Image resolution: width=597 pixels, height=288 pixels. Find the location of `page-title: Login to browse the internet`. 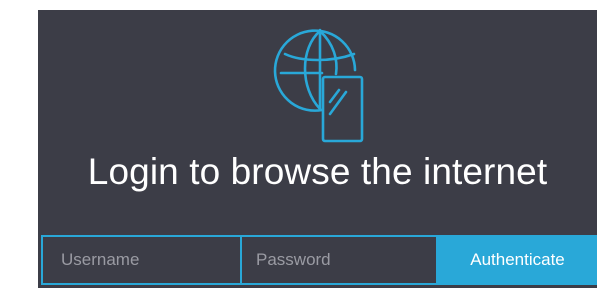

page-title: Login to browse the internet is located at coordinates (317, 171).